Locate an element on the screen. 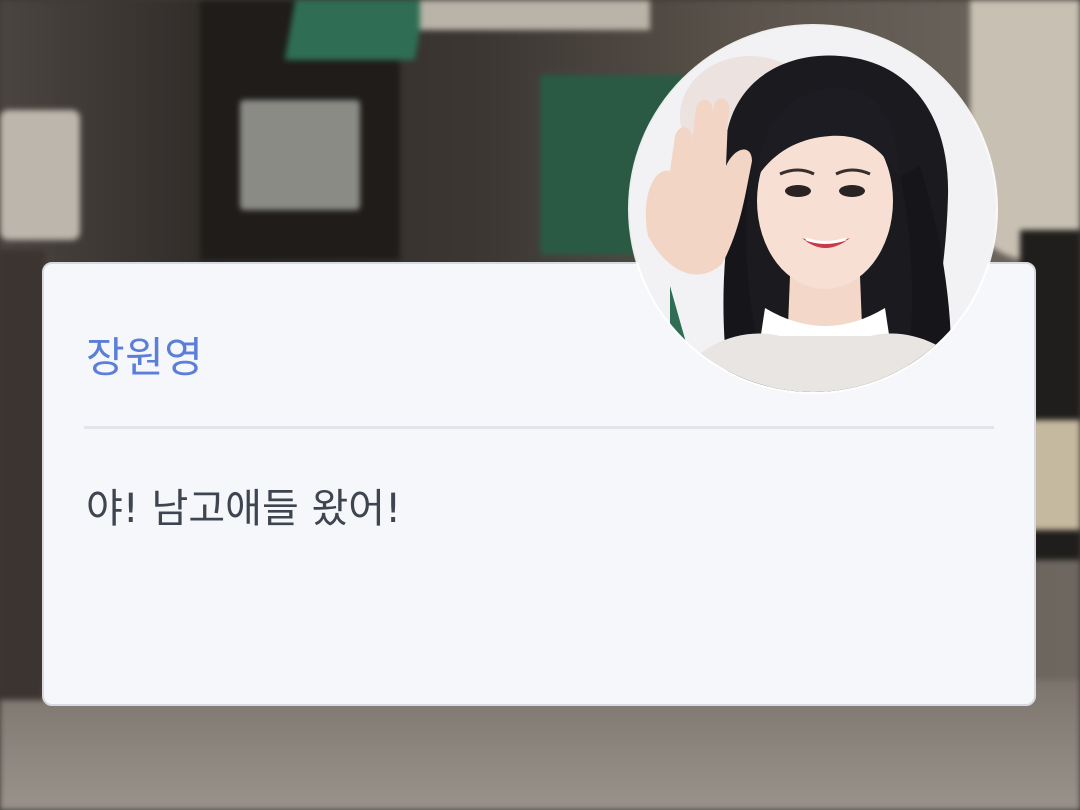  dialog-message: 야! 남고애들 왔어! is located at coordinates (244, 509).